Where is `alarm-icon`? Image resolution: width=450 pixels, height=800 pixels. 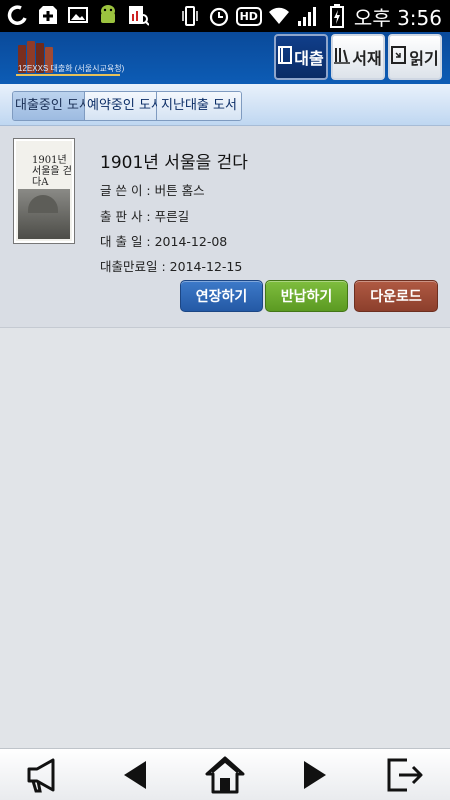 alarm-icon is located at coordinates (219, 16).